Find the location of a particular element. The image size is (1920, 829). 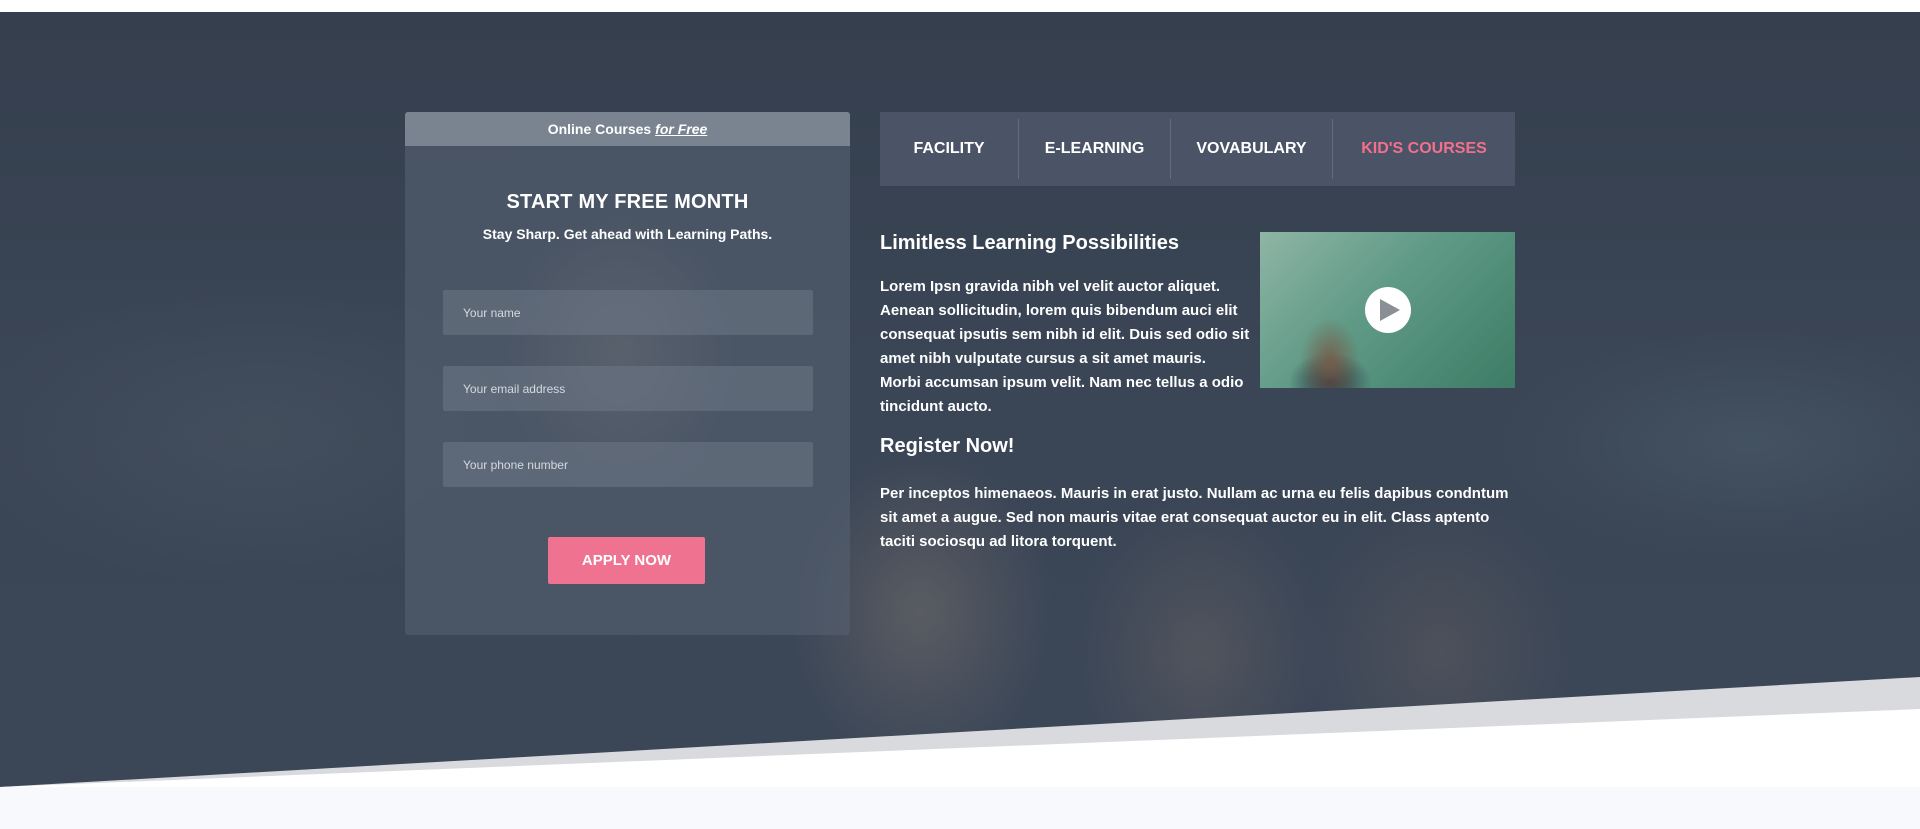

tab-kids-courses: KID'S COURSES is located at coordinates (1424, 149).